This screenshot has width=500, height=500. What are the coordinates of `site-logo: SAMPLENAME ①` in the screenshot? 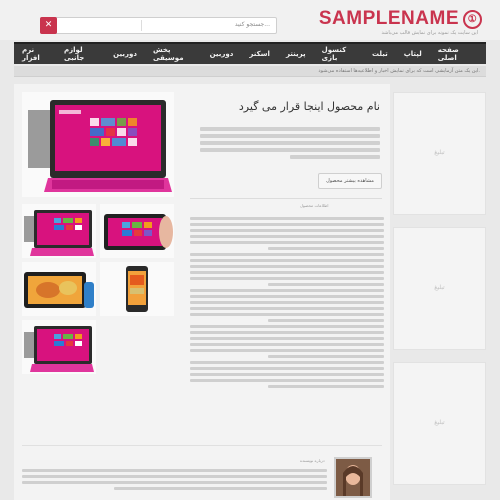 It's located at (400, 19).